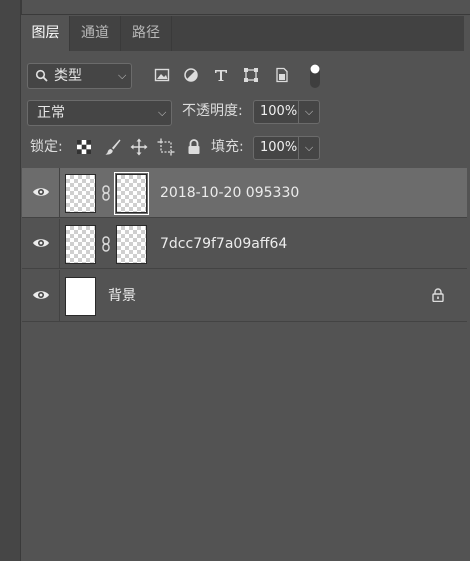  I want to click on fill-value: 100%, so click(279, 147).